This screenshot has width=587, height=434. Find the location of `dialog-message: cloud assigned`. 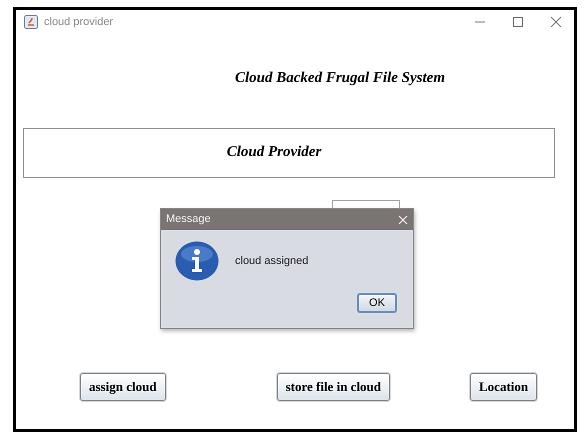

dialog-message: cloud assigned is located at coordinates (271, 261).